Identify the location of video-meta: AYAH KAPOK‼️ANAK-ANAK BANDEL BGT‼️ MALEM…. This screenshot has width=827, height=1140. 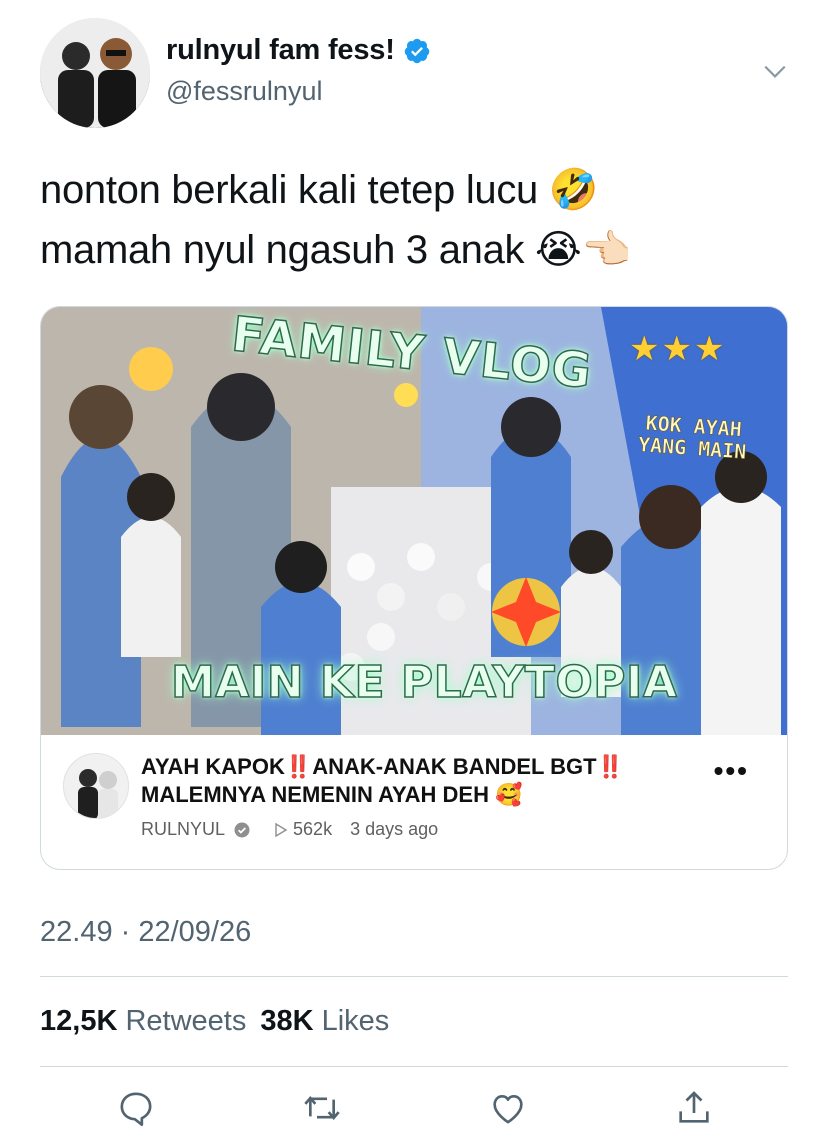
(414, 802).